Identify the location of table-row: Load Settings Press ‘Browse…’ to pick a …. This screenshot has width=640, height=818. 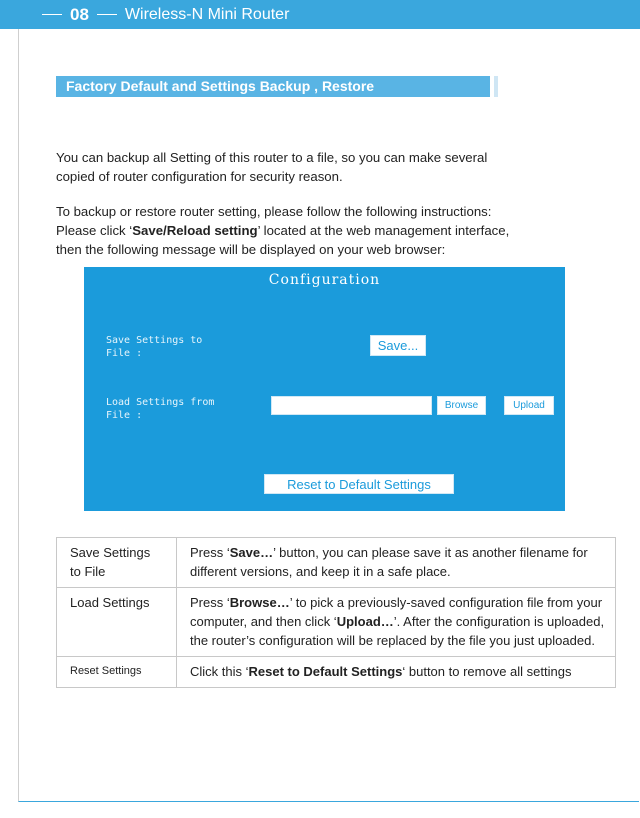
(336, 622).